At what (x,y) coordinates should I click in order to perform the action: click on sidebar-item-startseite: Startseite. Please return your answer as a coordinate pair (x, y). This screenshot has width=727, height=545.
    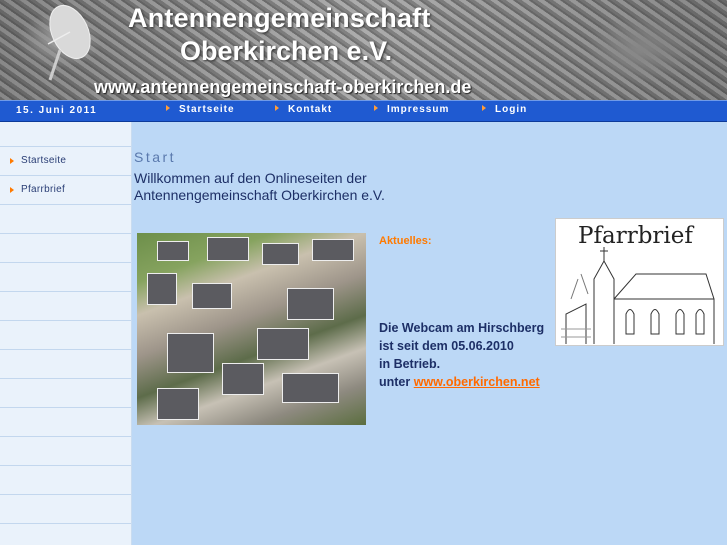
    Looking at the image, I should click on (65, 161).